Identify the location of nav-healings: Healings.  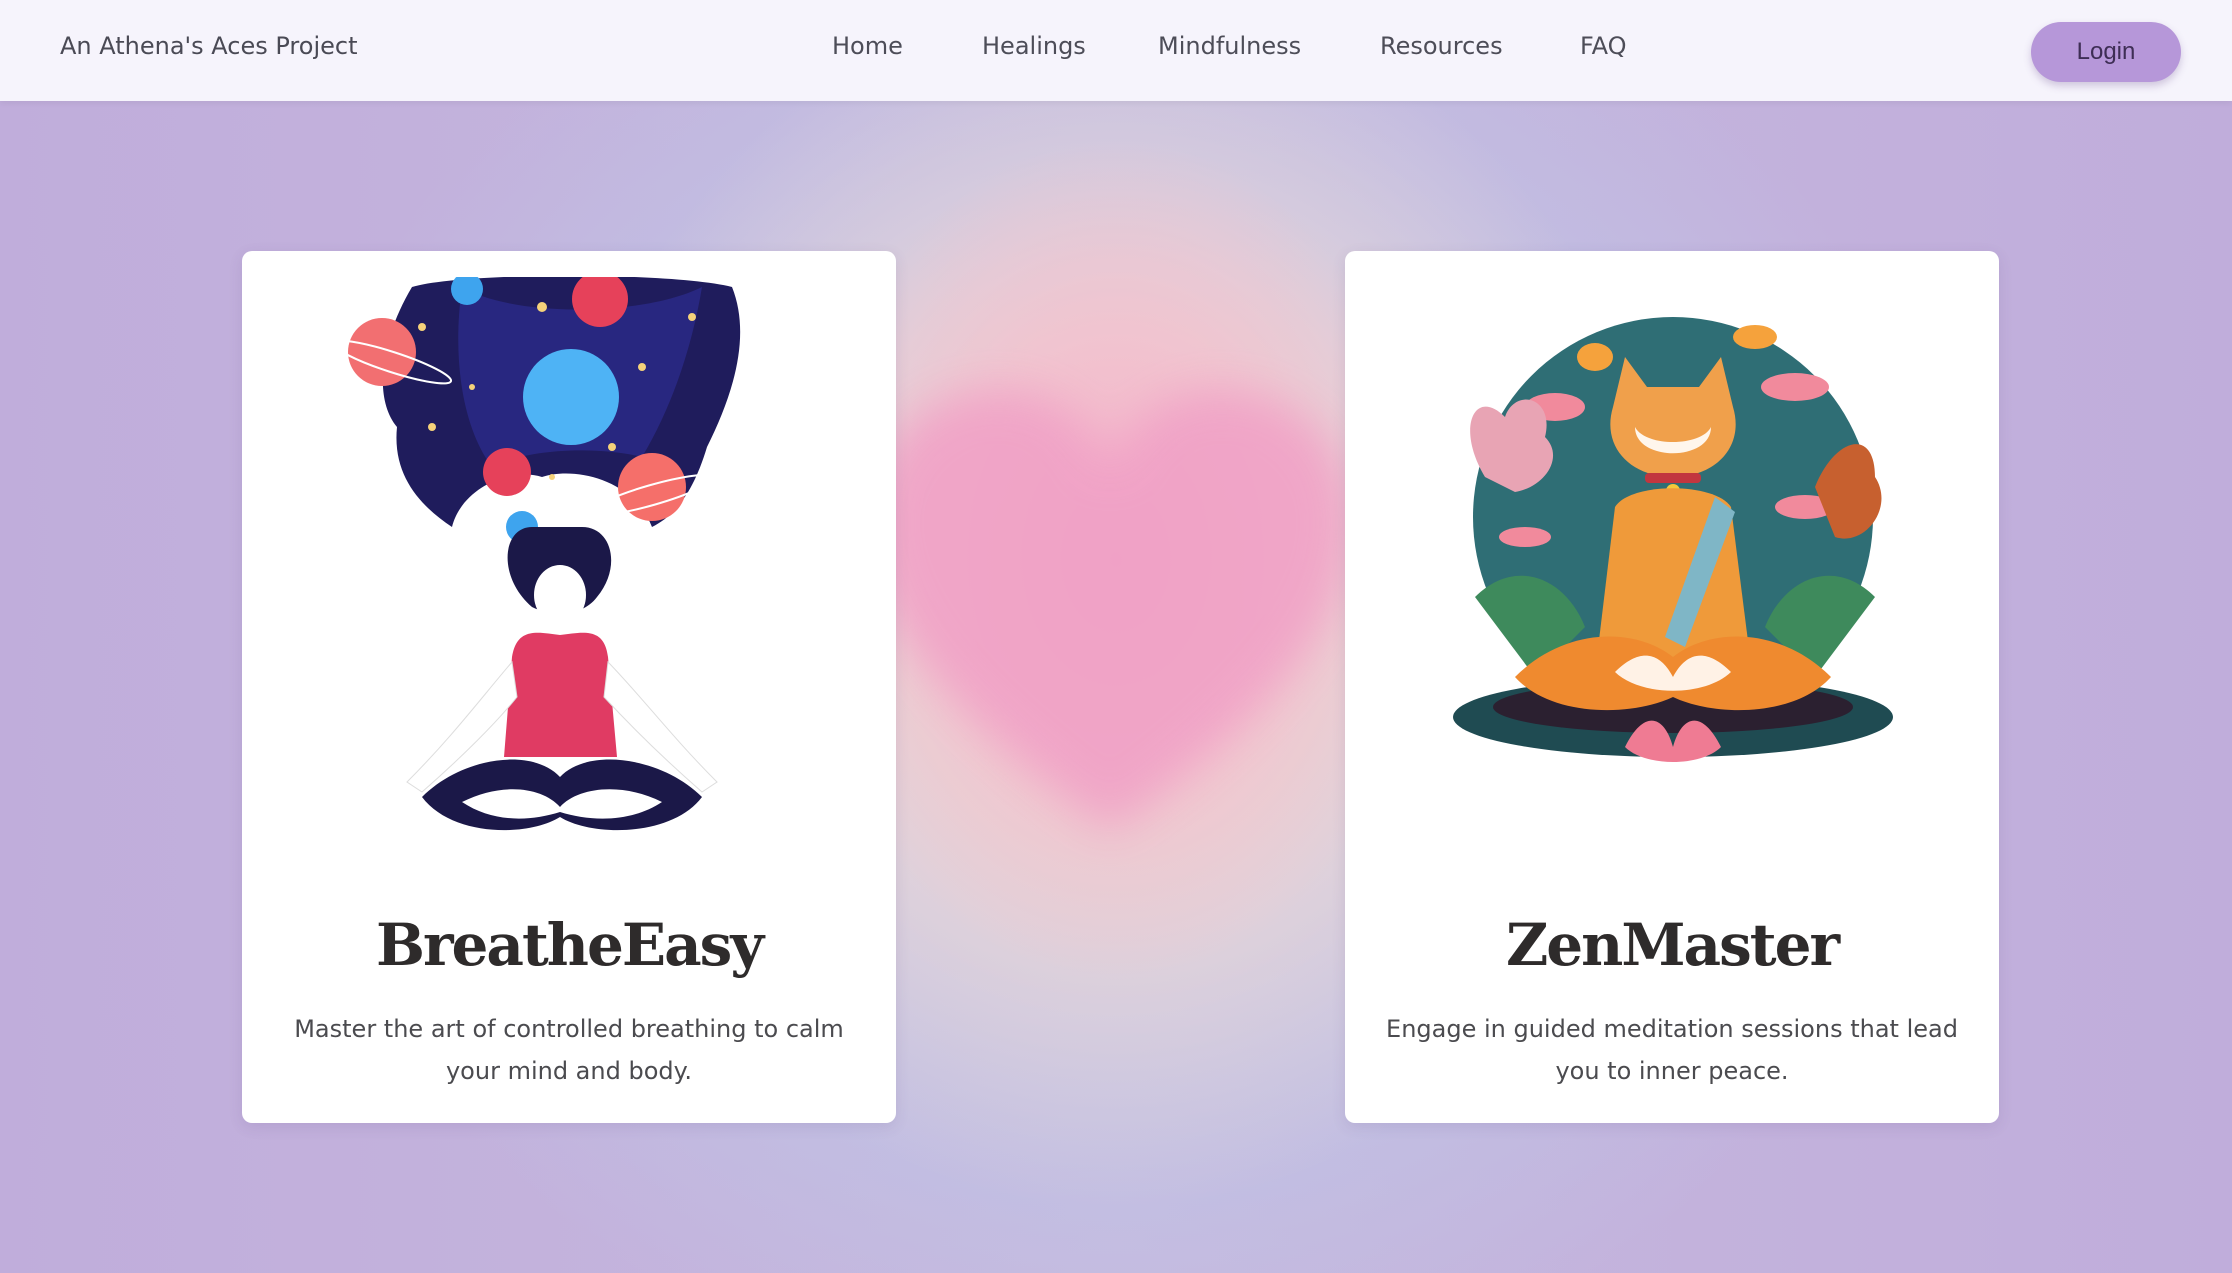
(1070, 46).